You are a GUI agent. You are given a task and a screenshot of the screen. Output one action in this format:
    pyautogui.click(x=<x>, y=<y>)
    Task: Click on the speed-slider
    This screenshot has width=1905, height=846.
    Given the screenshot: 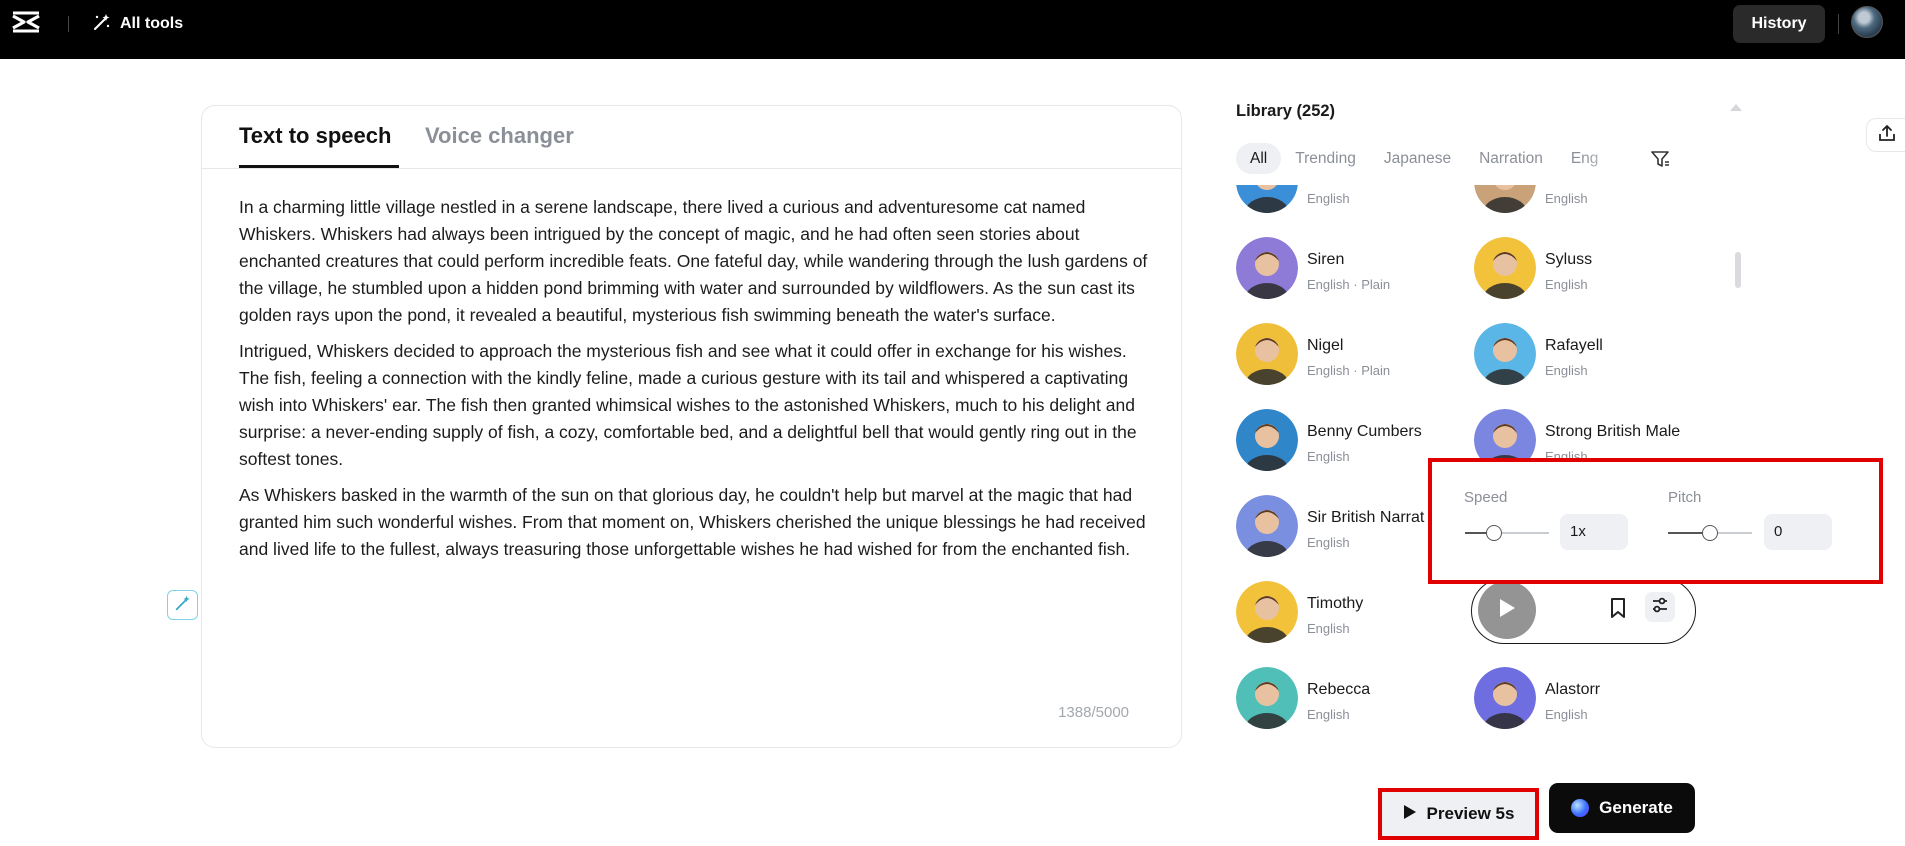 What is the action you would take?
    pyautogui.click(x=1507, y=533)
    